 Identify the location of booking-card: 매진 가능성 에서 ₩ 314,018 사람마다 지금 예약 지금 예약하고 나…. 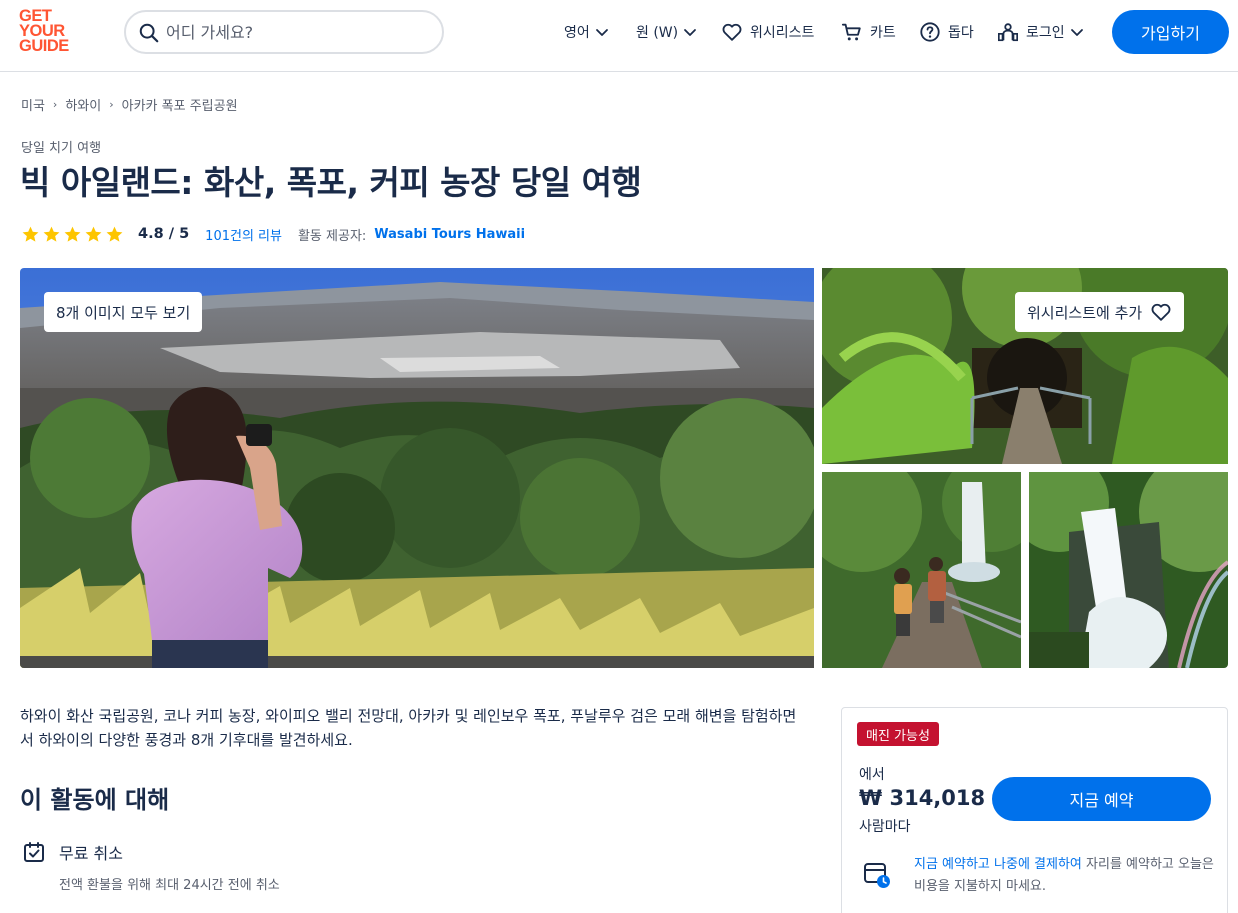
(1034, 810).